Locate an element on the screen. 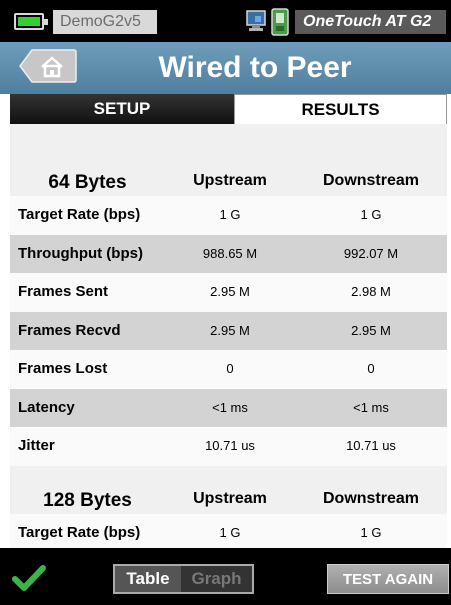  upstream-value: 10.71 us is located at coordinates (230, 445).